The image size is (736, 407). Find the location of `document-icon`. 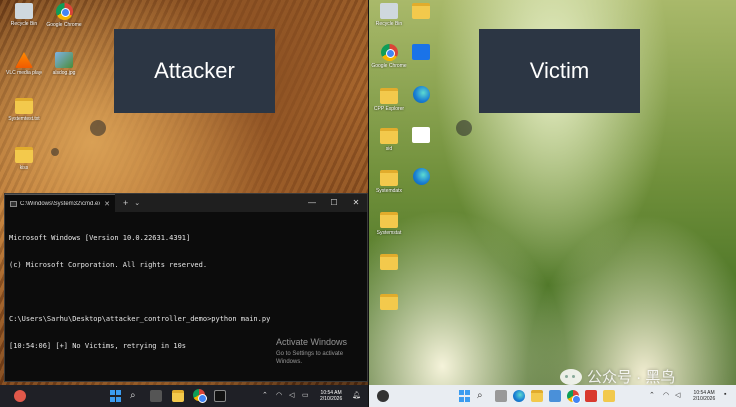

document-icon is located at coordinates (421, 135).